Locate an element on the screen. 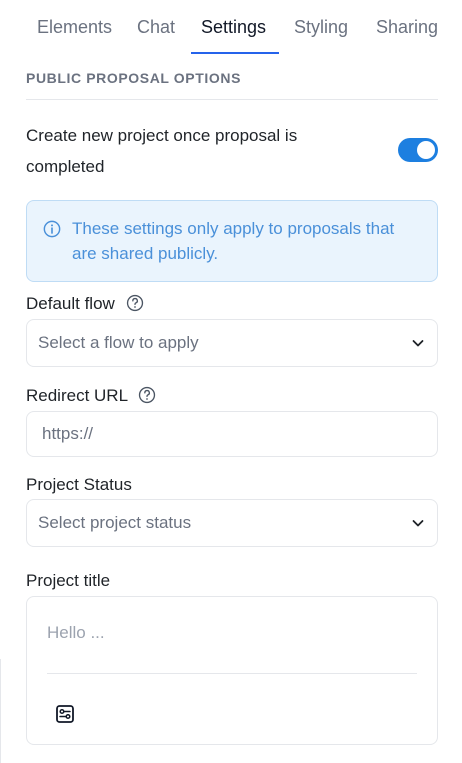  redirect-url-label: Redirect URL is located at coordinates (91, 396).